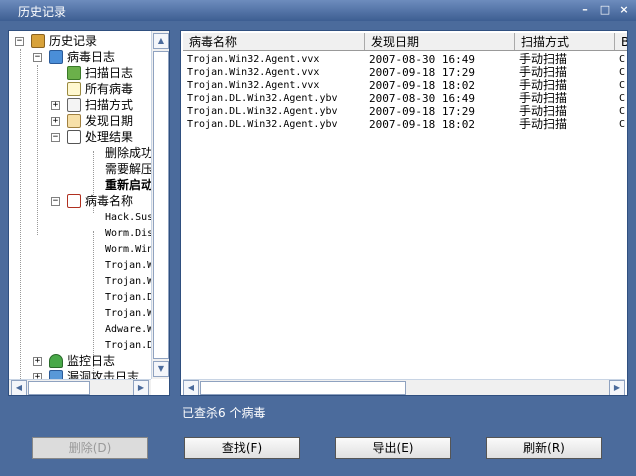 This screenshot has width=636, height=476. I want to click on tree-node-monitor-log: + 监控日志, so click(91, 361).